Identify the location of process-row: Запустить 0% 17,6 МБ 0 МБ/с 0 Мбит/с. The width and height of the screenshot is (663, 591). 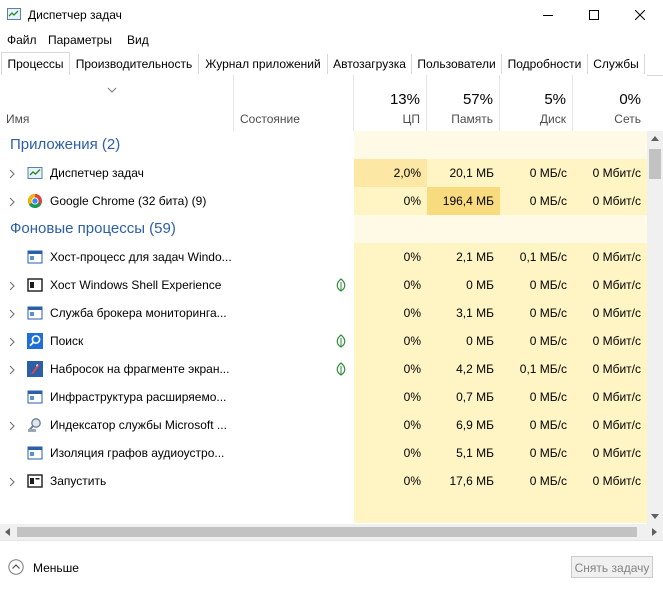
(323, 481).